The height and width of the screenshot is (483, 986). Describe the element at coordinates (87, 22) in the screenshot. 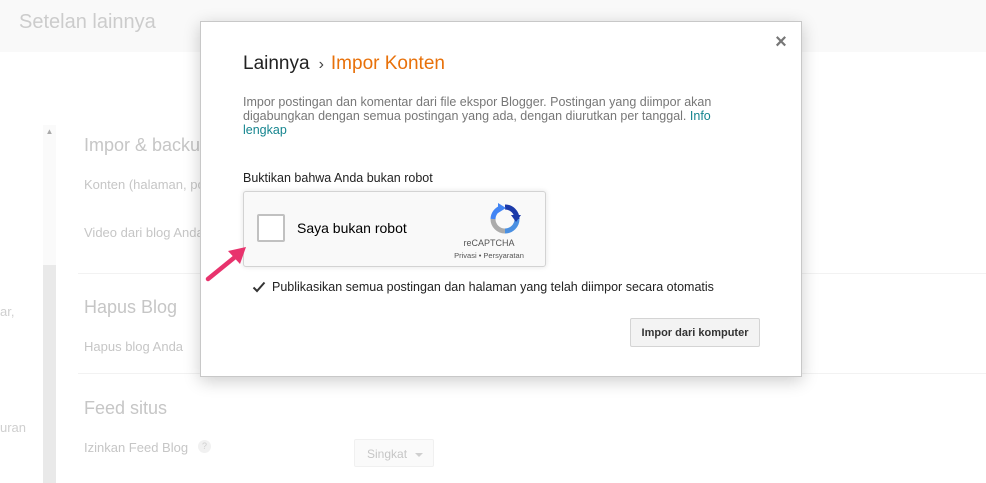

I see `page-title: Setelan lainnya` at that location.